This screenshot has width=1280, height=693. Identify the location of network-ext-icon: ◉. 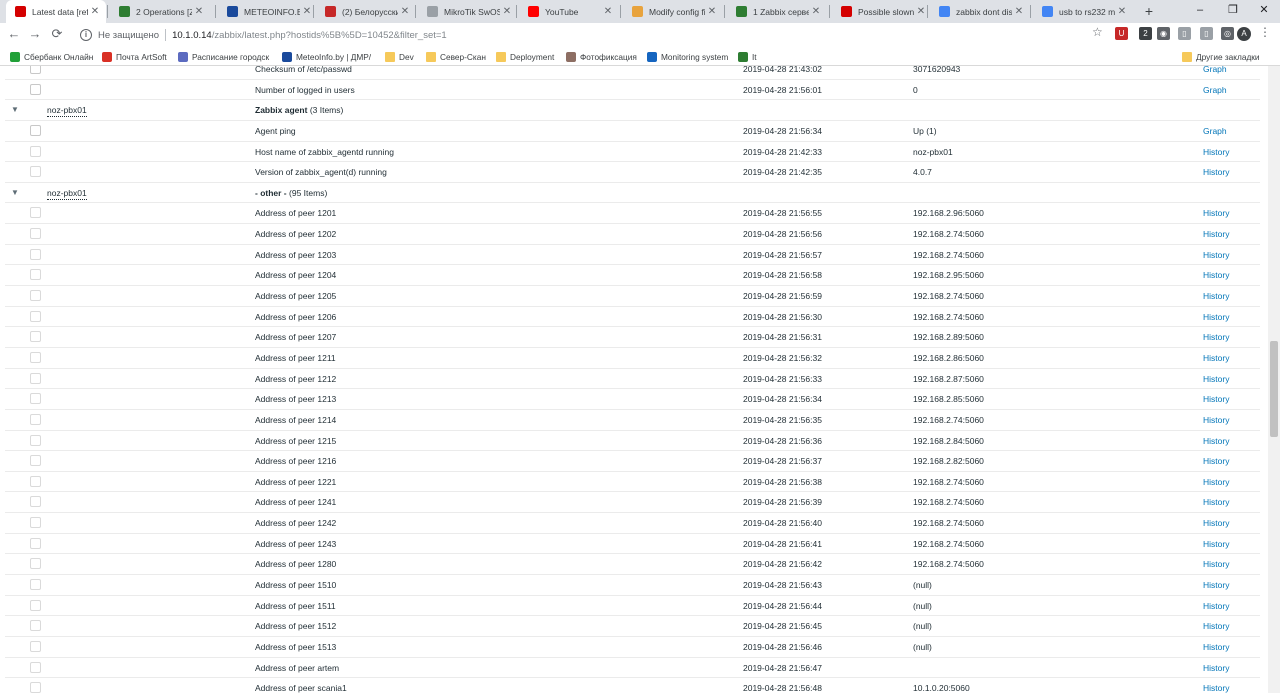
(1163, 33).